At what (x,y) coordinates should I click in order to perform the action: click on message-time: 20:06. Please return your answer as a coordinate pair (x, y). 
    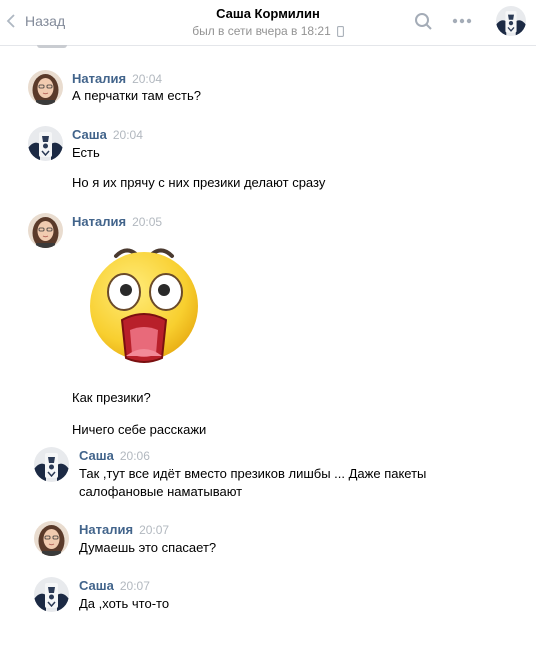
    Looking at the image, I should click on (135, 456).